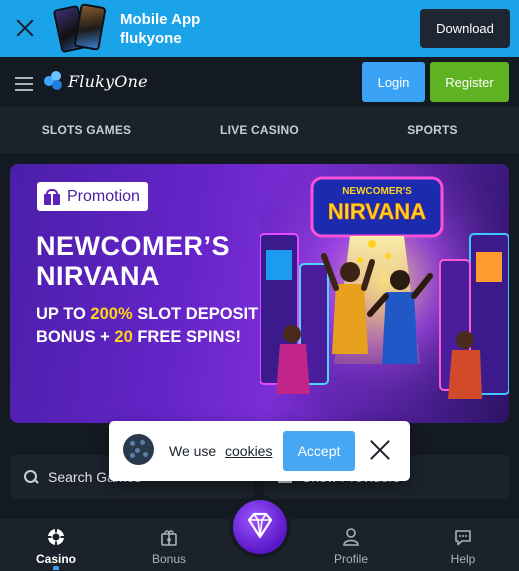 The width and height of the screenshot is (519, 571). What do you see at coordinates (259, 82) in the screenshot?
I see `site-header: FlukyOne Login Register` at bounding box center [259, 82].